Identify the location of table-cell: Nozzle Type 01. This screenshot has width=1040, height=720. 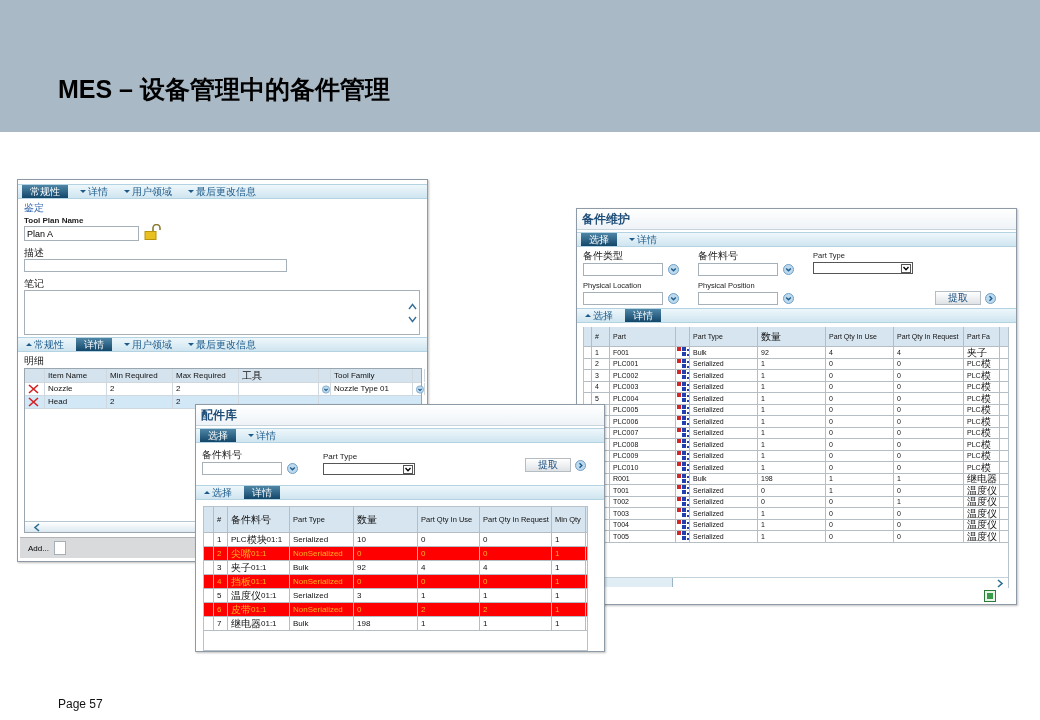
(372, 389).